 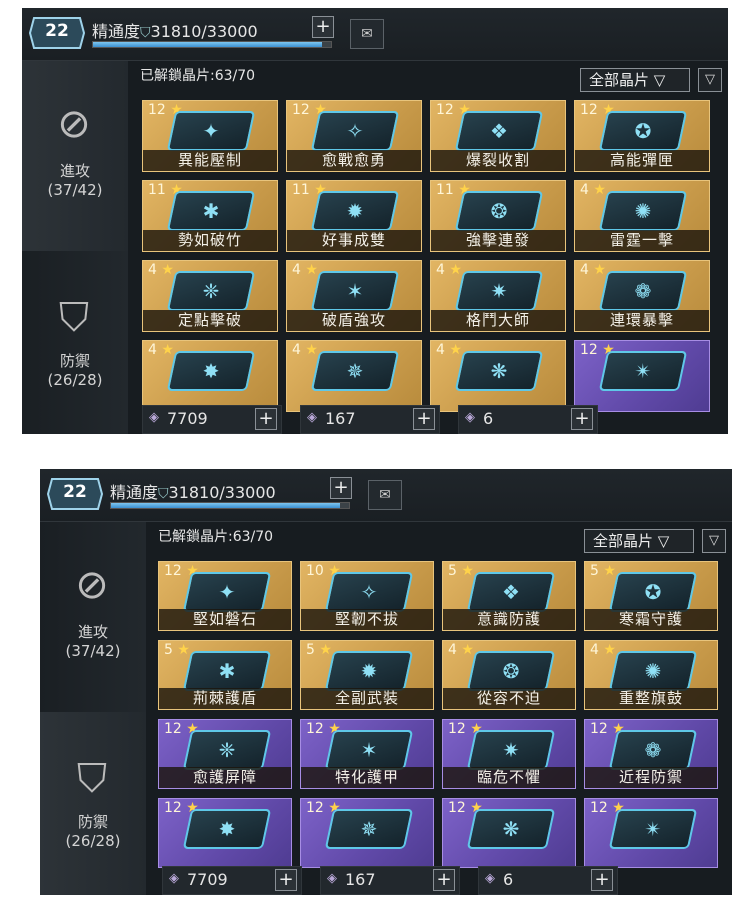 What do you see at coordinates (210, 376) in the screenshot?
I see `chip-card: 4 ★ ✸` at bounding box center [210, 376].